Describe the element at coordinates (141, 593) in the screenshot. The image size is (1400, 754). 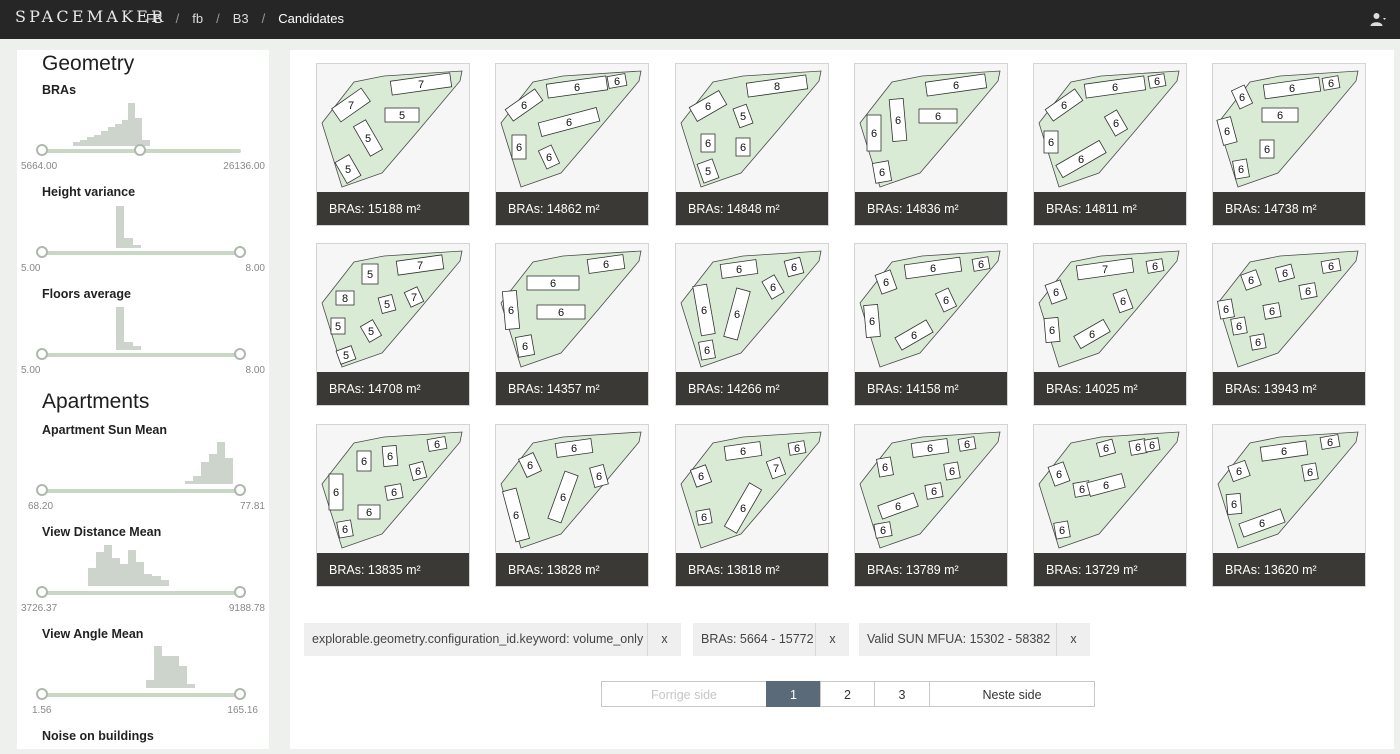
I see `slider-view-distance-mean` at that location.